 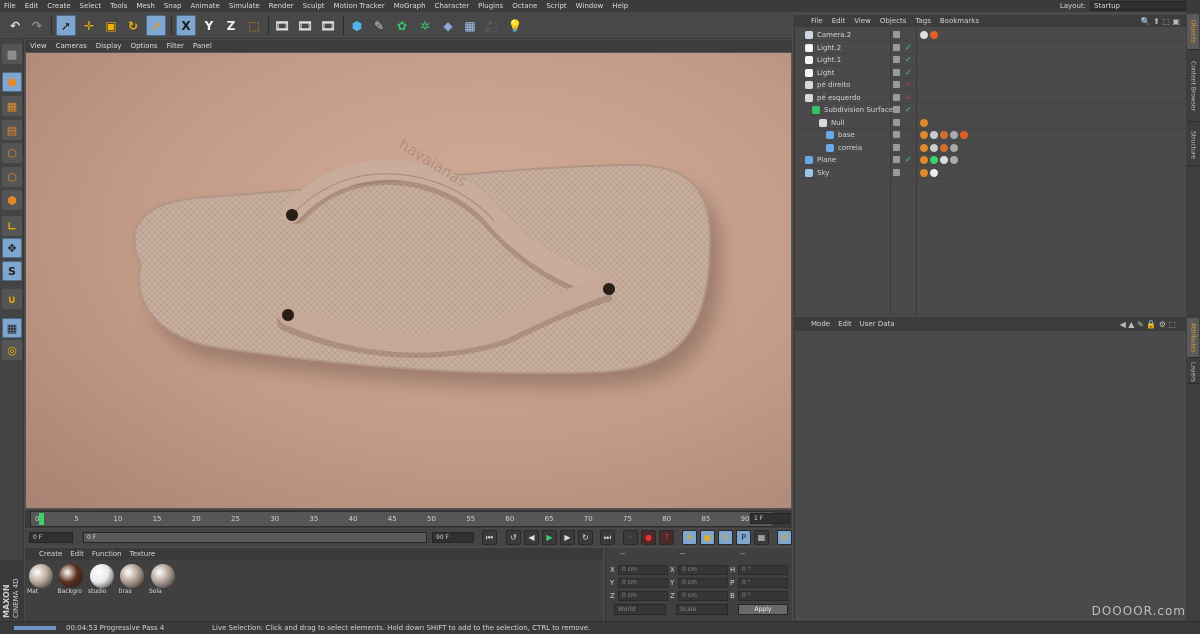 What do you see at coordinates (820, 324) in the screenshot?
I see `attributes-menu-mode: Mode` at bounding box center [820, 324].